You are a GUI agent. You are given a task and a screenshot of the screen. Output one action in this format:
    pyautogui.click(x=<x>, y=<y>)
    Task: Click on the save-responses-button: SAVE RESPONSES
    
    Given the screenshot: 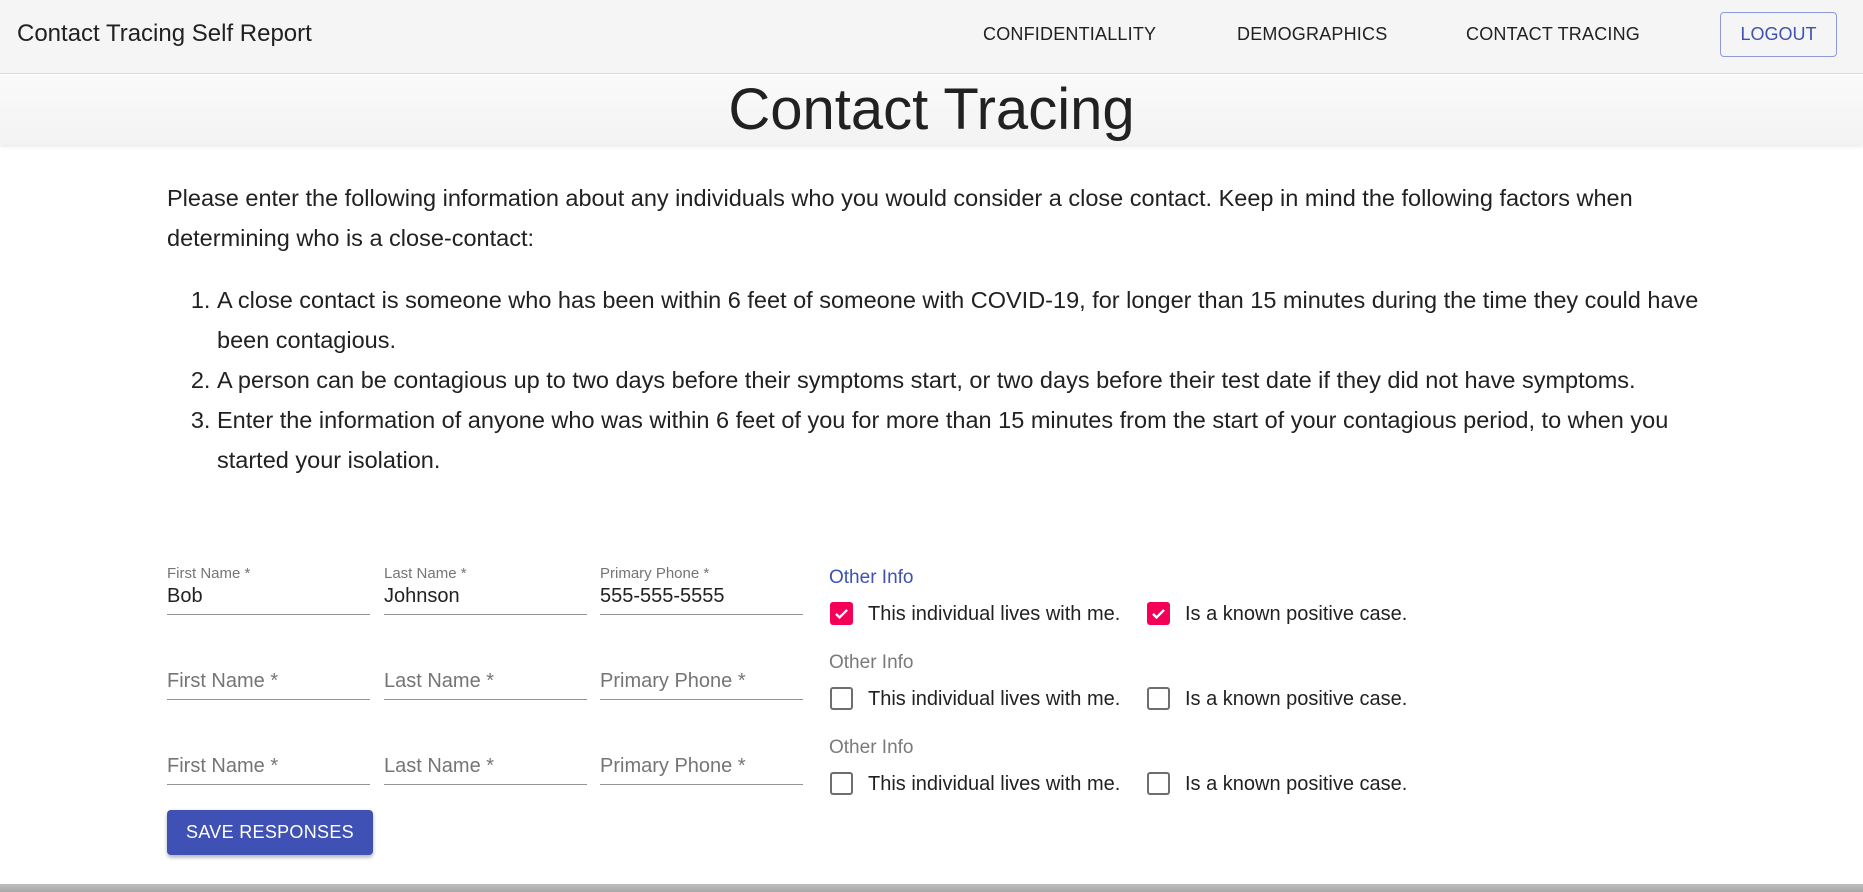 What is the action you would take?
    pyautogui.click(x=270, y=832)
    